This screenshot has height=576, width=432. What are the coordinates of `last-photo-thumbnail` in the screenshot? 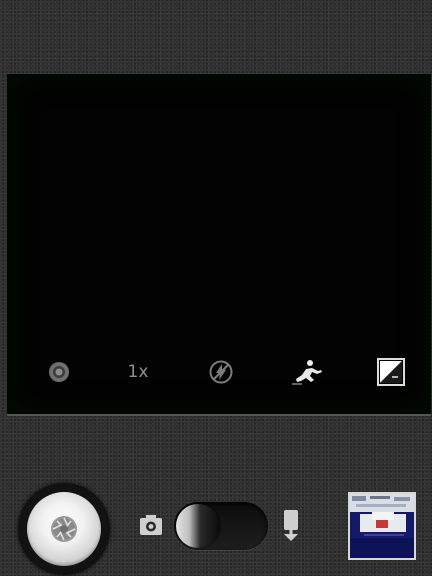 It's located at (382, 526).